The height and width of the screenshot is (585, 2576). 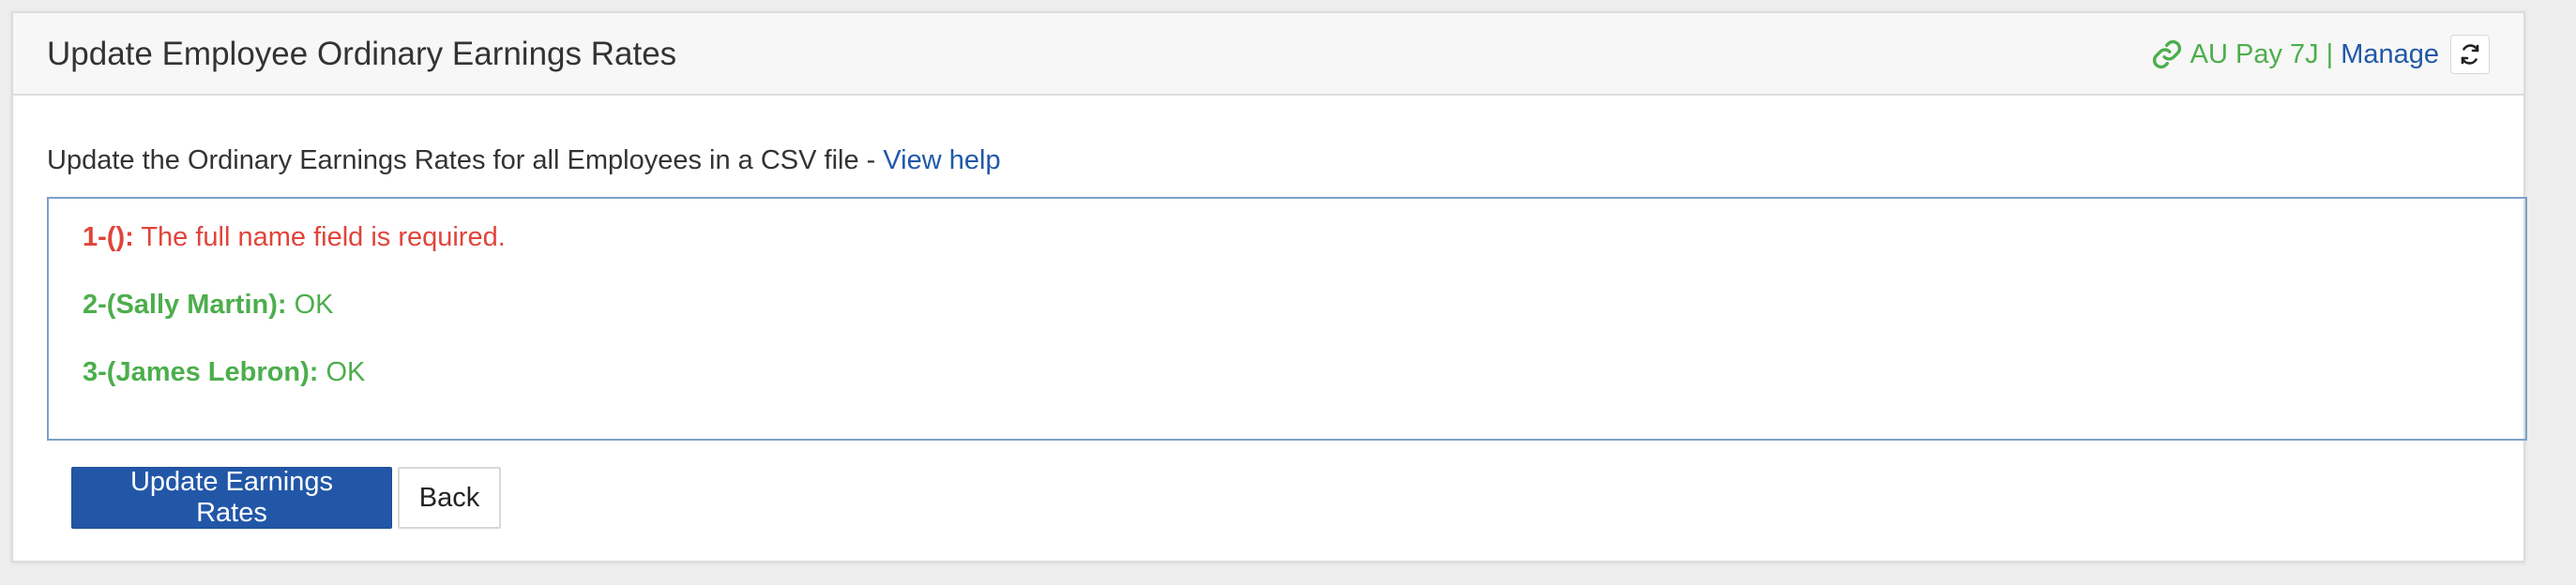 What do you see at coordinates (2390, 54) in the screenshot?
I see `manage-link: Manage` at bounding box center [2390, 54].